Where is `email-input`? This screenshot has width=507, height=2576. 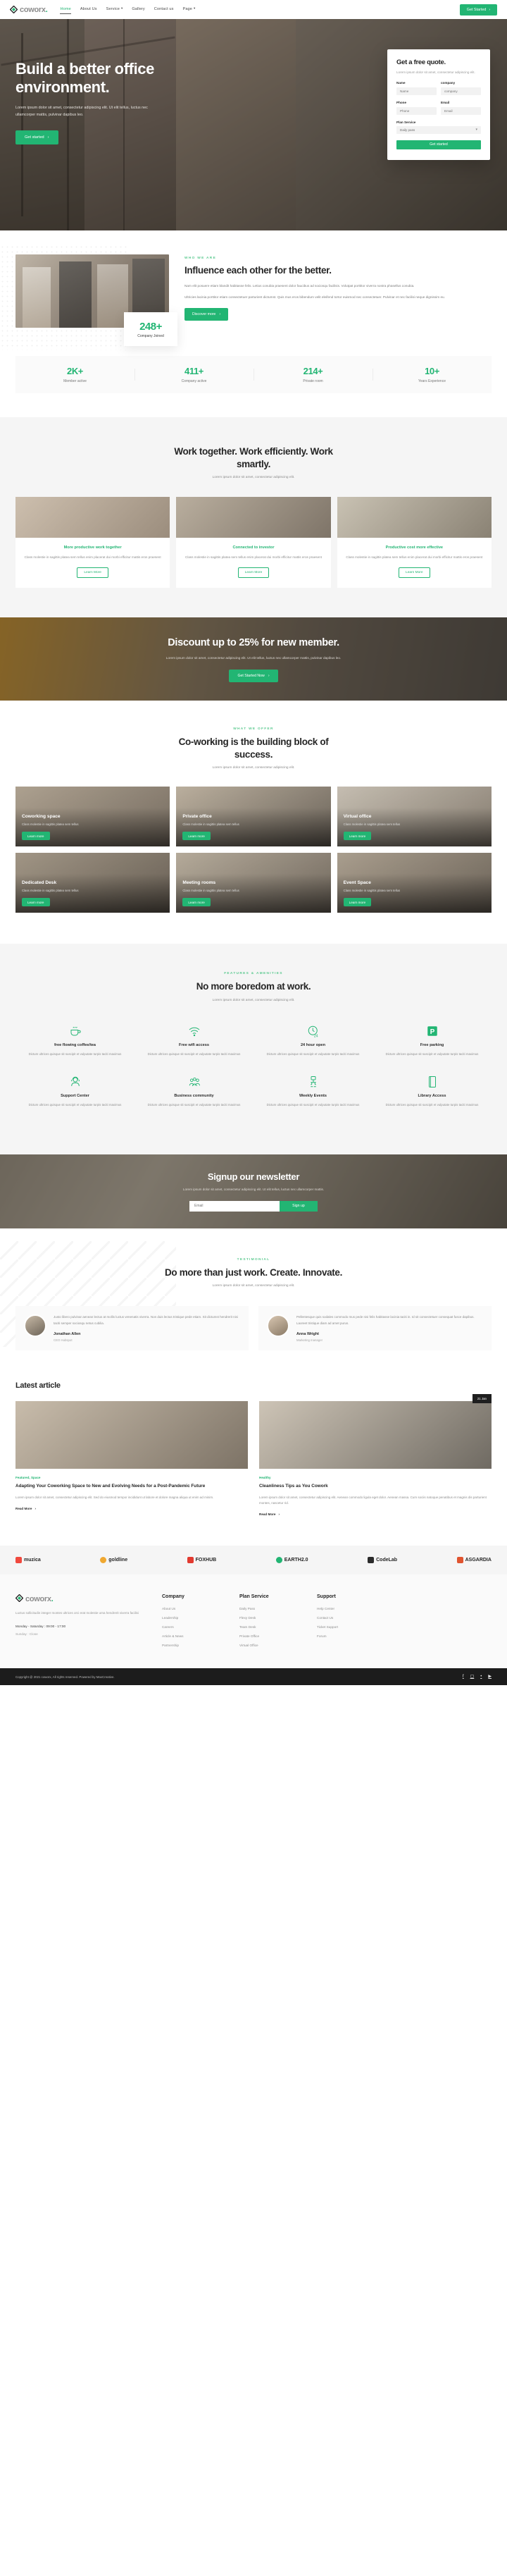 email-input is located at coordinates (461, 111).